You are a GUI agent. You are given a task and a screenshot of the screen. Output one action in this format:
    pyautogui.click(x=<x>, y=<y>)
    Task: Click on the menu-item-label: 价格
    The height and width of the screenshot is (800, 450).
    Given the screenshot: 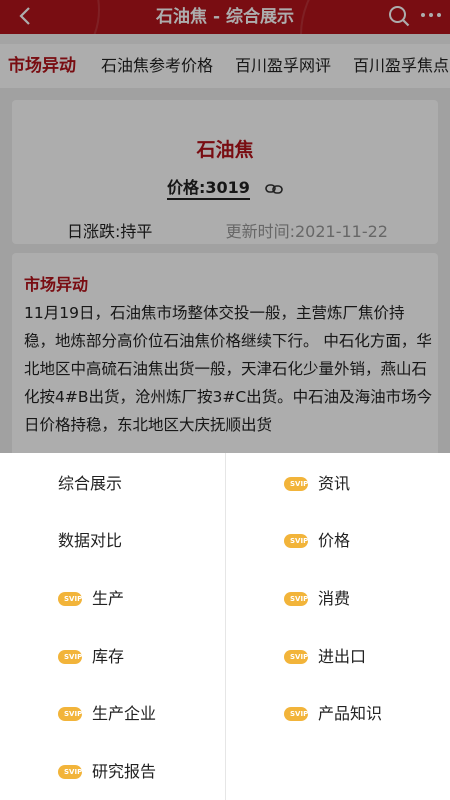 What is the action you would take?
    pyautogui.click(x=334, y=540)
    